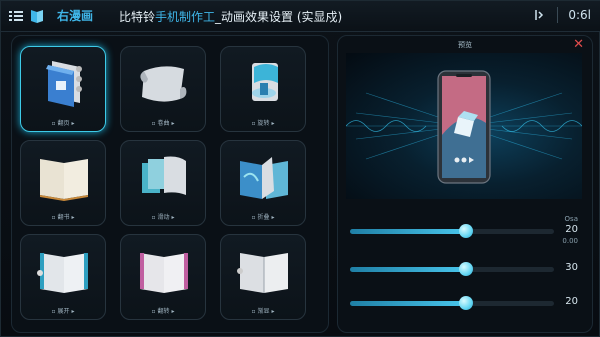 The width and height of the screenshot is (600, 337). I want to click on fold-pages-icon, so click(264, 178).